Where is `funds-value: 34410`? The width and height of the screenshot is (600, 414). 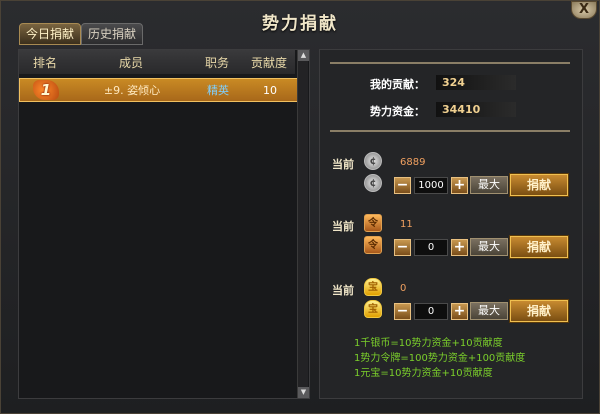 funds-value: 34410 is located at coordinates (476, 109).